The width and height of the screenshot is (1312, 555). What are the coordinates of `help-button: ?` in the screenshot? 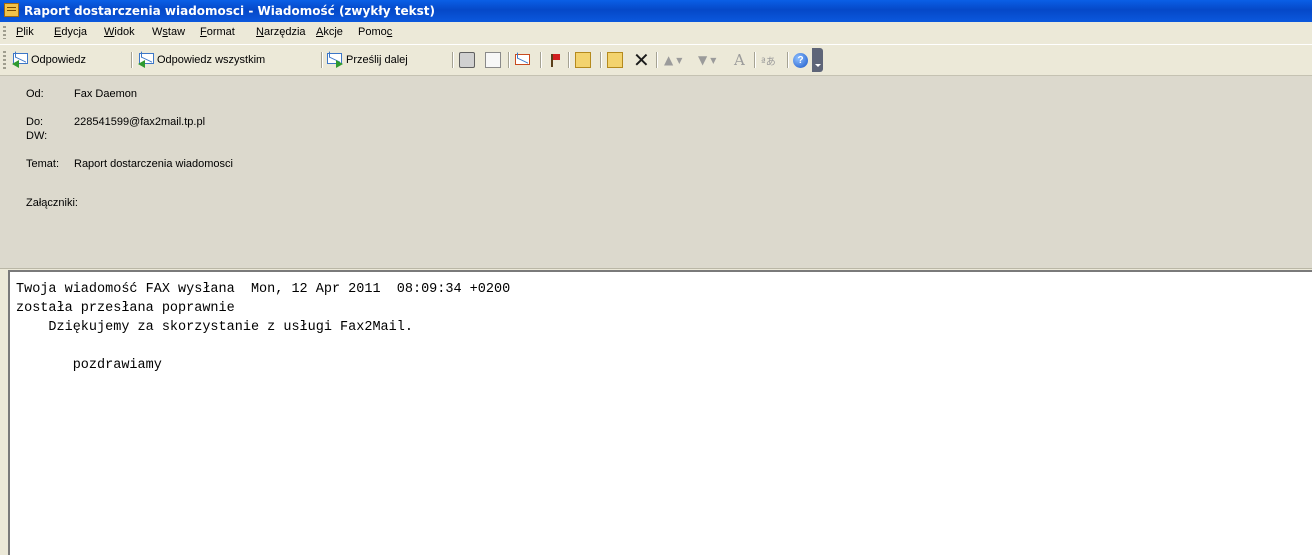 It's located at (800, 60).